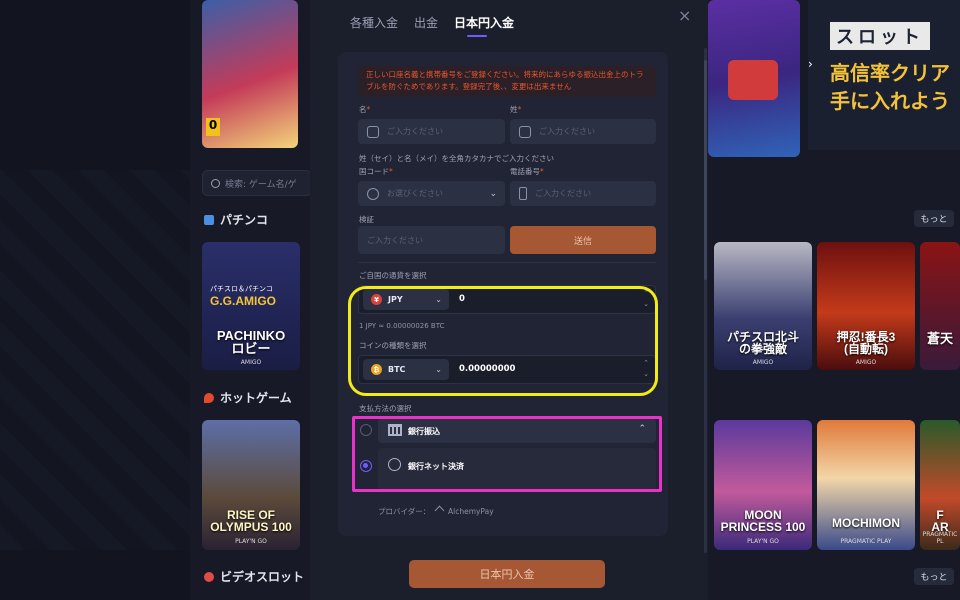  I want to click on highlight-payment-section, so click(507, 454).